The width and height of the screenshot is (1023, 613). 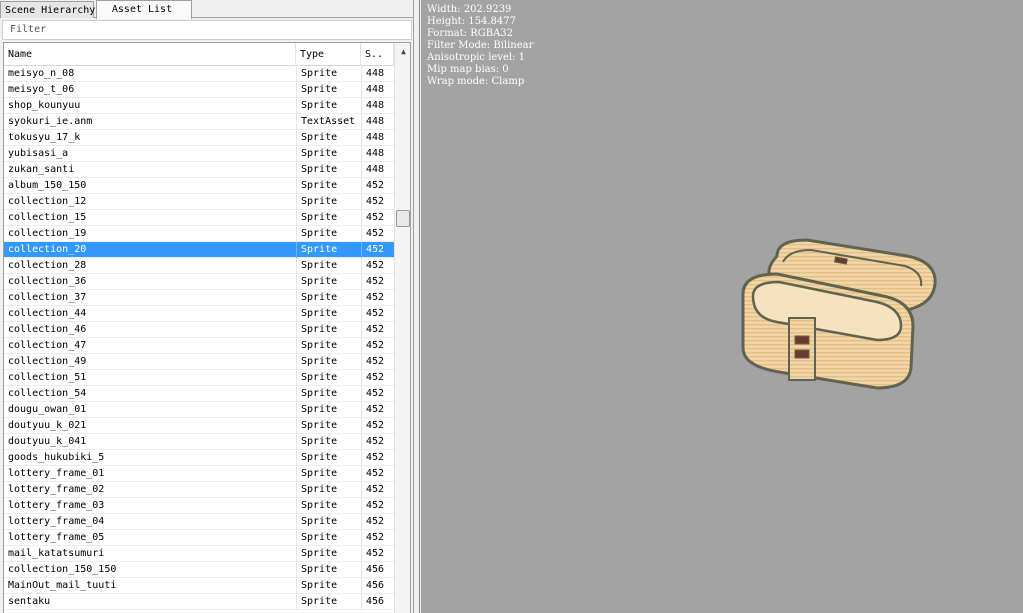 What do you see at coordinates (199, 506) in the screenshot?
I see `asset-row: lottery_frame_03 Sprite 452` at bounding box center [199, 506].